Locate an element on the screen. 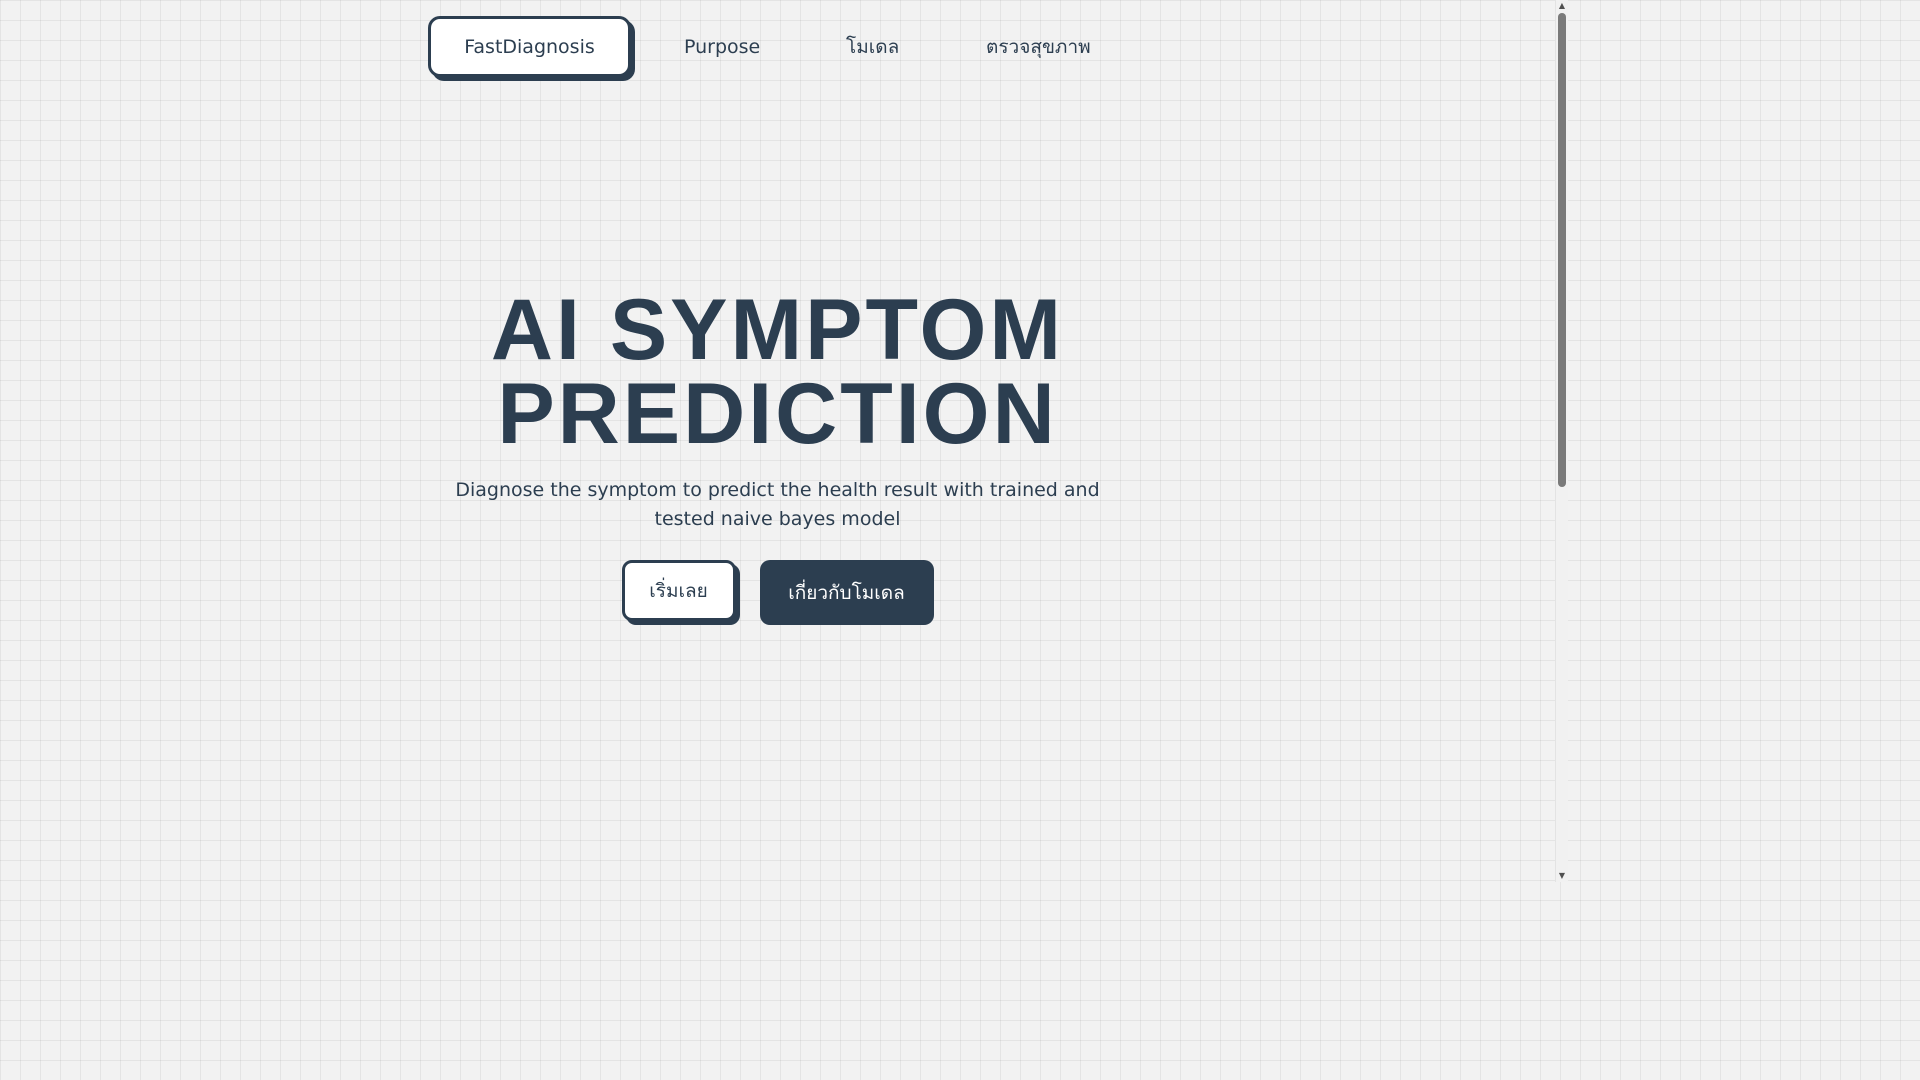 The height and width of the screenshot is (1080, 1920). scroll-down-arrow-icon: ▼ is located at coordinates (1562, 876).